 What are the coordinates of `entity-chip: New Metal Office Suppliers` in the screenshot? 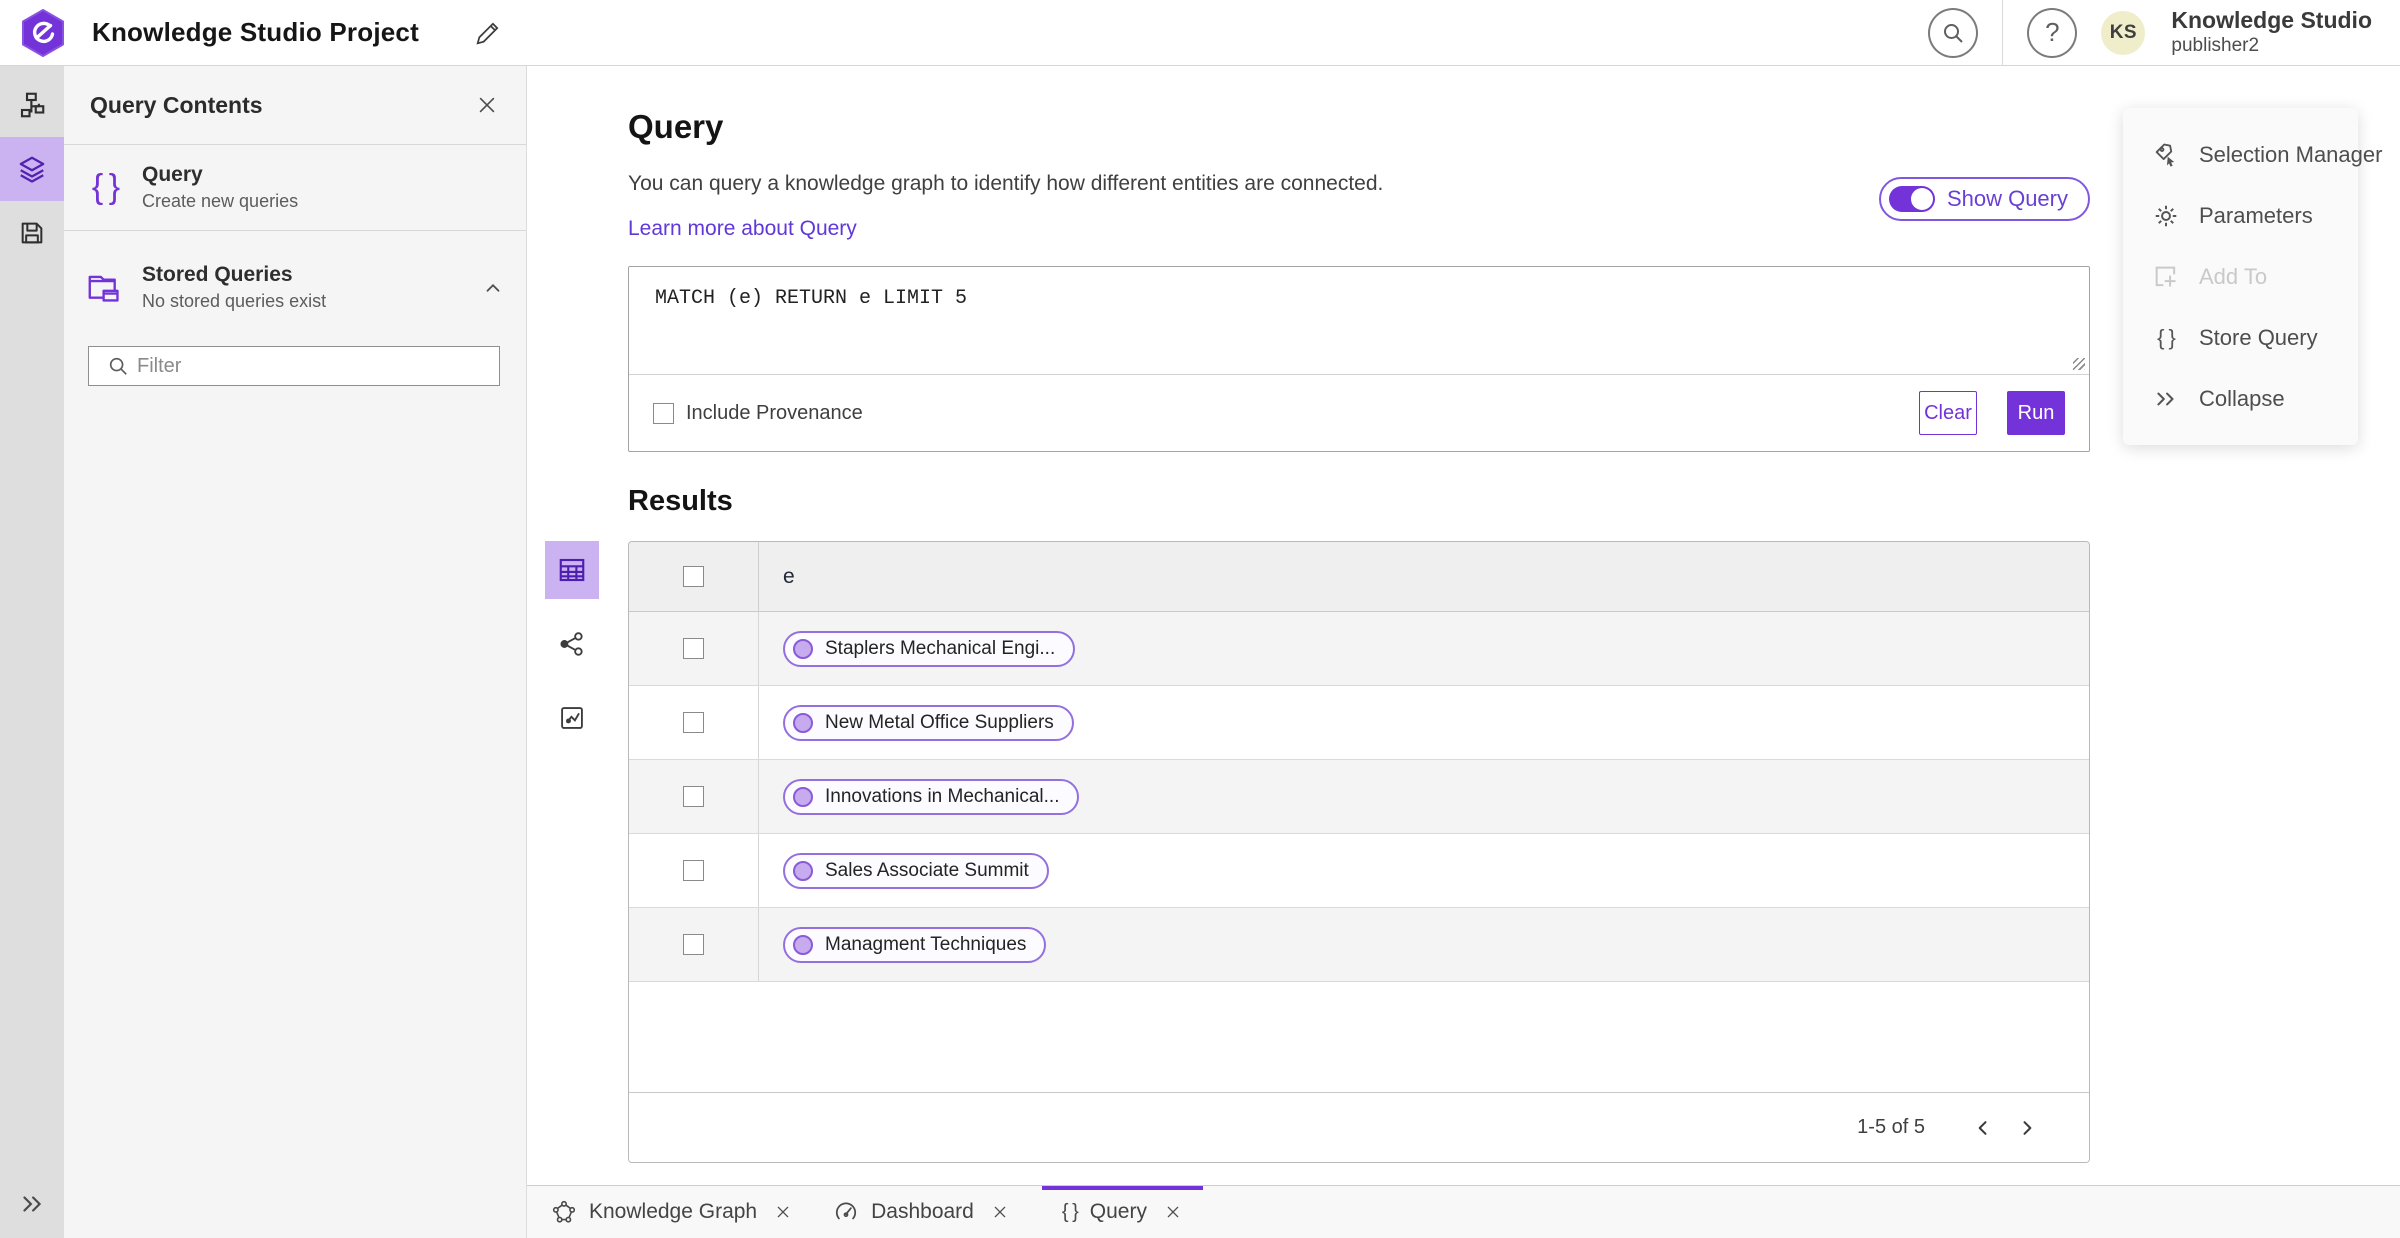 It's located at (928, 722).